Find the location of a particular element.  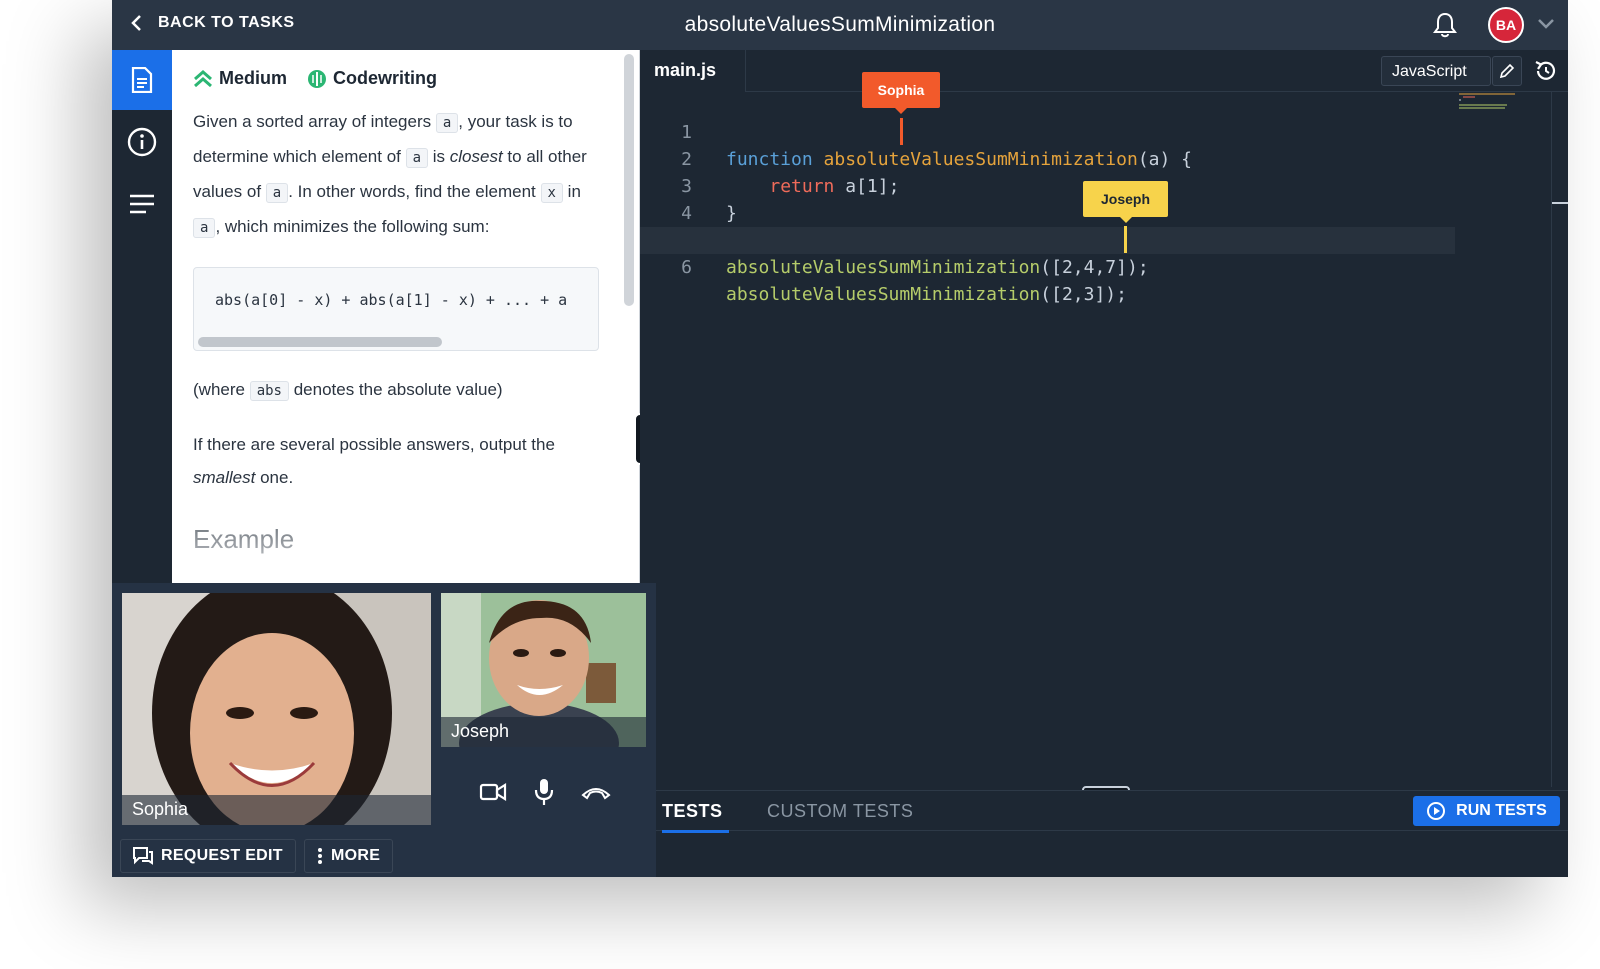

code-block-scrollbar is located at coordinates (320, 342).